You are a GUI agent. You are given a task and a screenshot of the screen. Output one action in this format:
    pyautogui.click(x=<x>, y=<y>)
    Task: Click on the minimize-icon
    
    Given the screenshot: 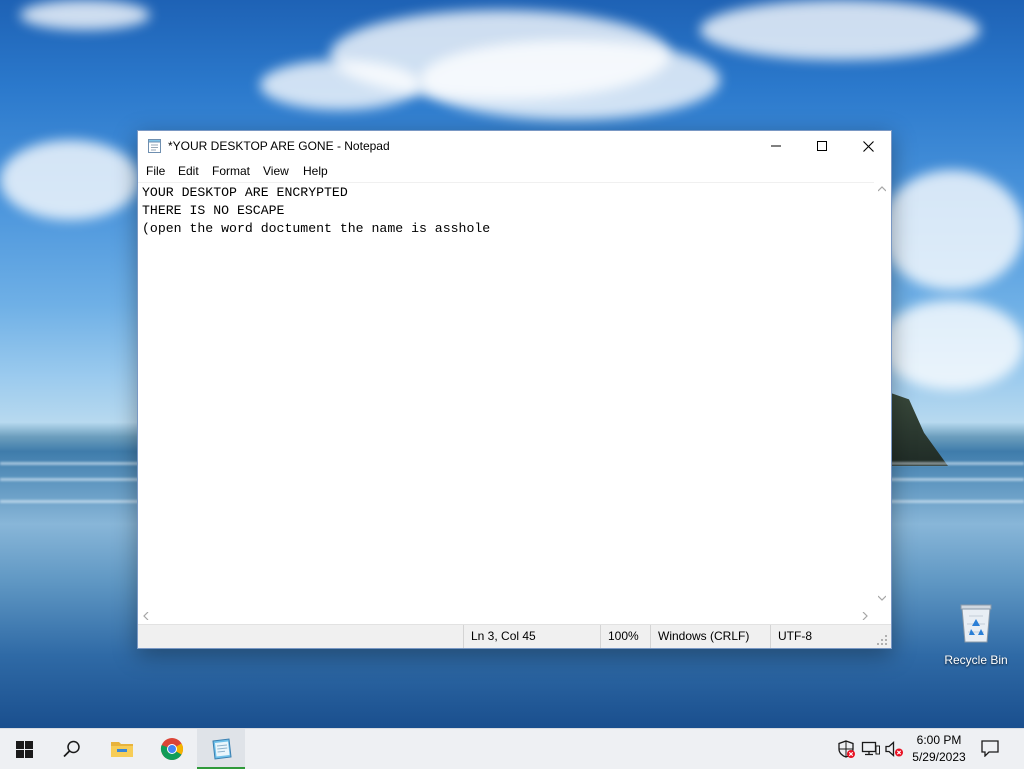 What is the action you would take?
    pyautogui.click(x=776, y=146)
    